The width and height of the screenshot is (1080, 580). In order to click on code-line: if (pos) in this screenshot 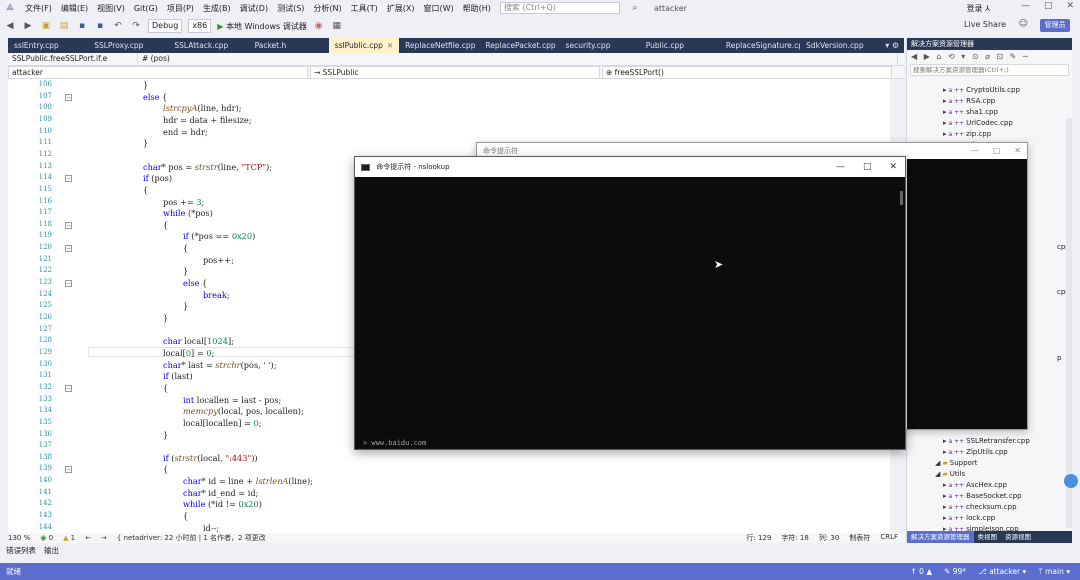, I will do `click(157, 178)`.